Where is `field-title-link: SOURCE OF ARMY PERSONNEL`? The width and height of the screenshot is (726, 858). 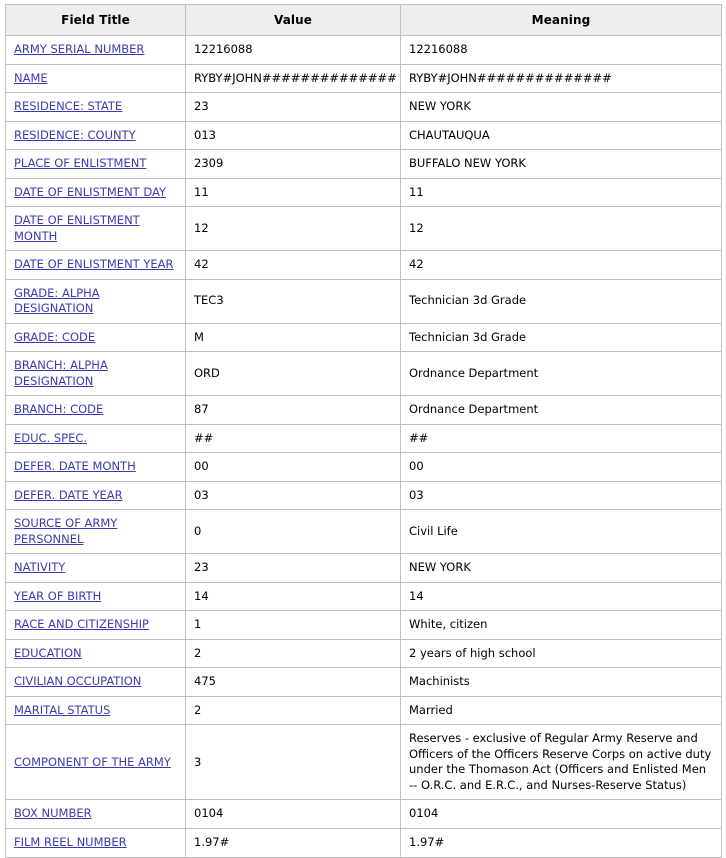 field-title-link: SOURCE OF ARMY PERSONNEL is located at coordinates (65, 531).